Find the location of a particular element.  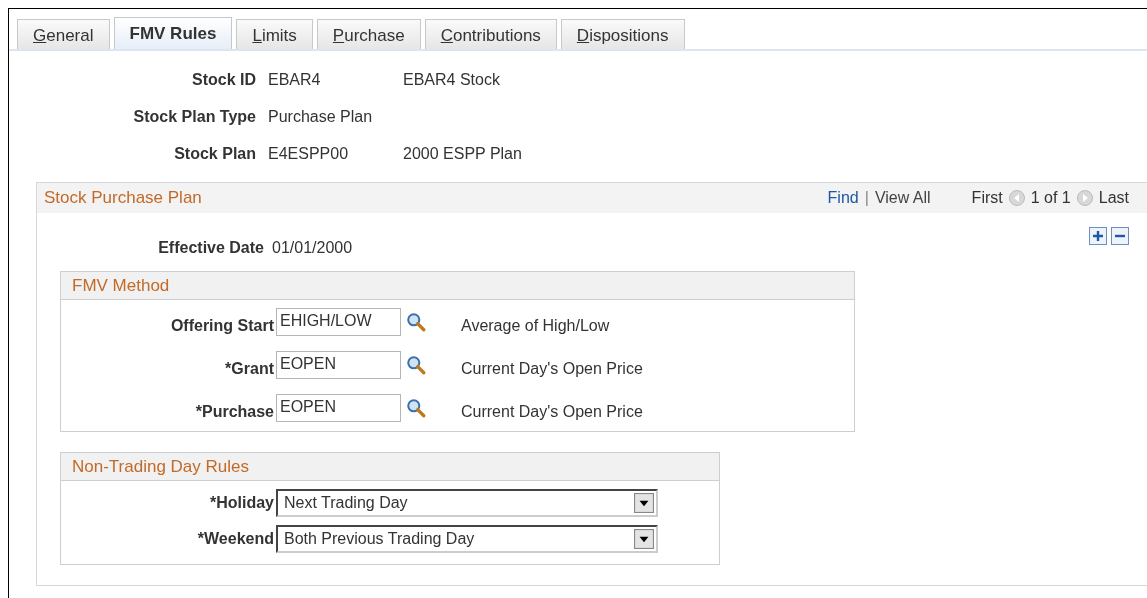

dropdown: Next Trading Day is located at coordinates (467, 503).